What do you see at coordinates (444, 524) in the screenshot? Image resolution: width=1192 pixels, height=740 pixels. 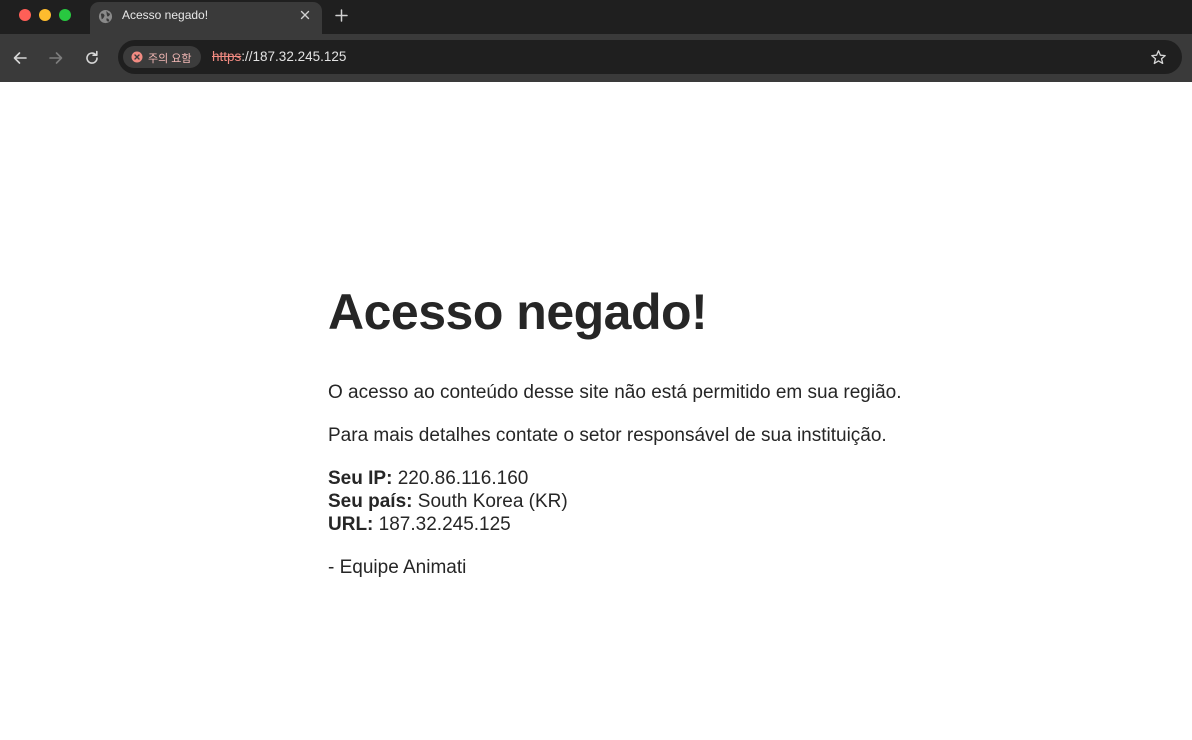 I see `url-value: 187.32.245.125` at bounding box center [444, 524].